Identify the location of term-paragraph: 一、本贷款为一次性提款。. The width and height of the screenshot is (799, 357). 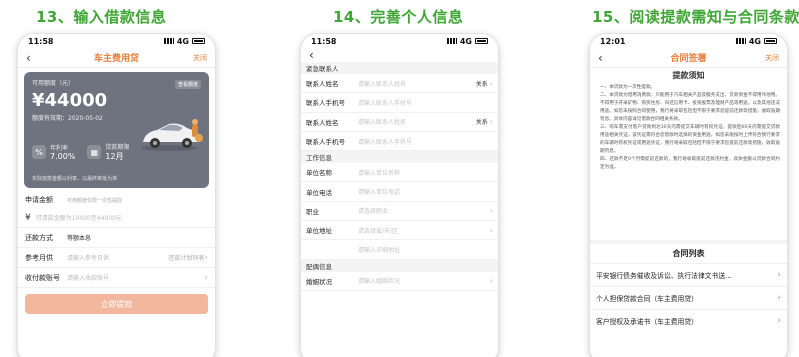
(628, 87).